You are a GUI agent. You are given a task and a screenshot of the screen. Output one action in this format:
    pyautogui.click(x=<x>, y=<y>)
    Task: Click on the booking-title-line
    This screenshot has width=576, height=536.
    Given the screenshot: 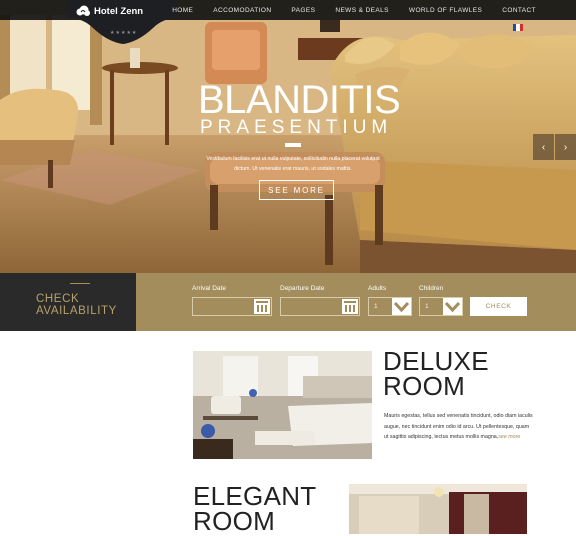 What is the action you would take?
    pyautogui.click(x=80, y=283)
    